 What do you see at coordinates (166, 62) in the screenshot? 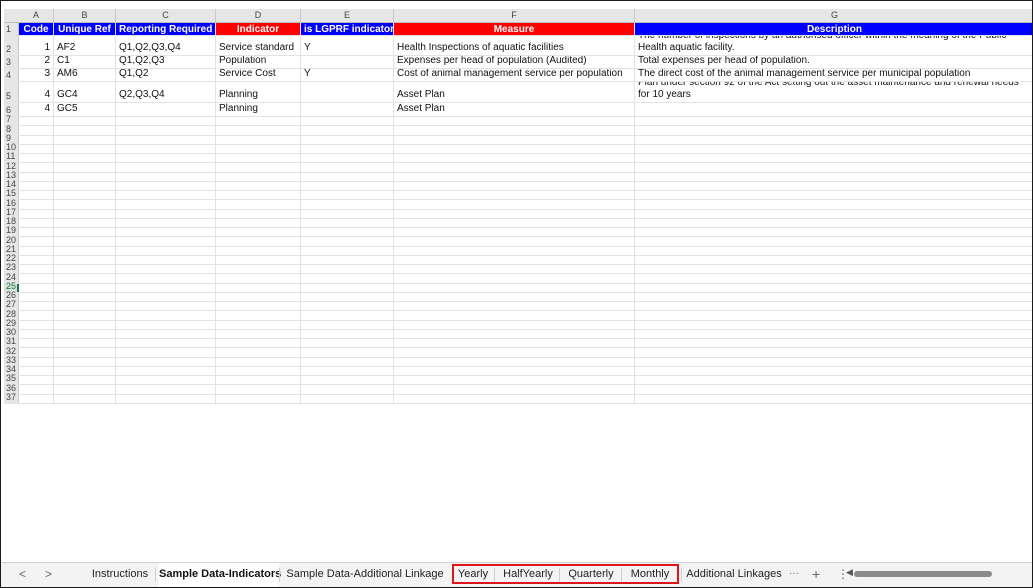
I see `grid-cell: Q1,Q2,Q3` at bounding box center [166, 62].